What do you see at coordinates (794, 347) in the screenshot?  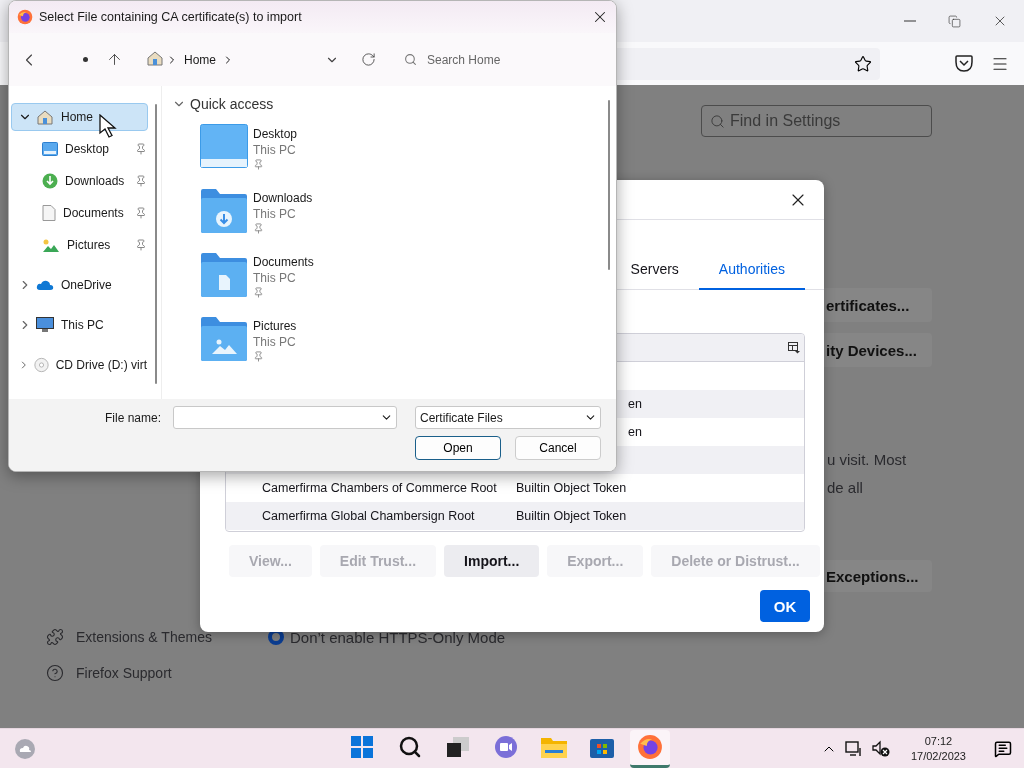 I see `column-picker-icon` at bounding box center [794, 347].